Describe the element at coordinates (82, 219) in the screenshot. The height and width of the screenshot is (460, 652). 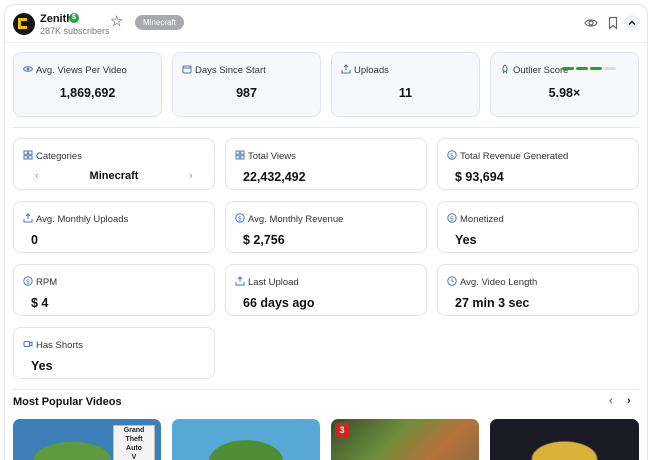
I see `stat-label: Avg. Monthly Uploads` at that location.